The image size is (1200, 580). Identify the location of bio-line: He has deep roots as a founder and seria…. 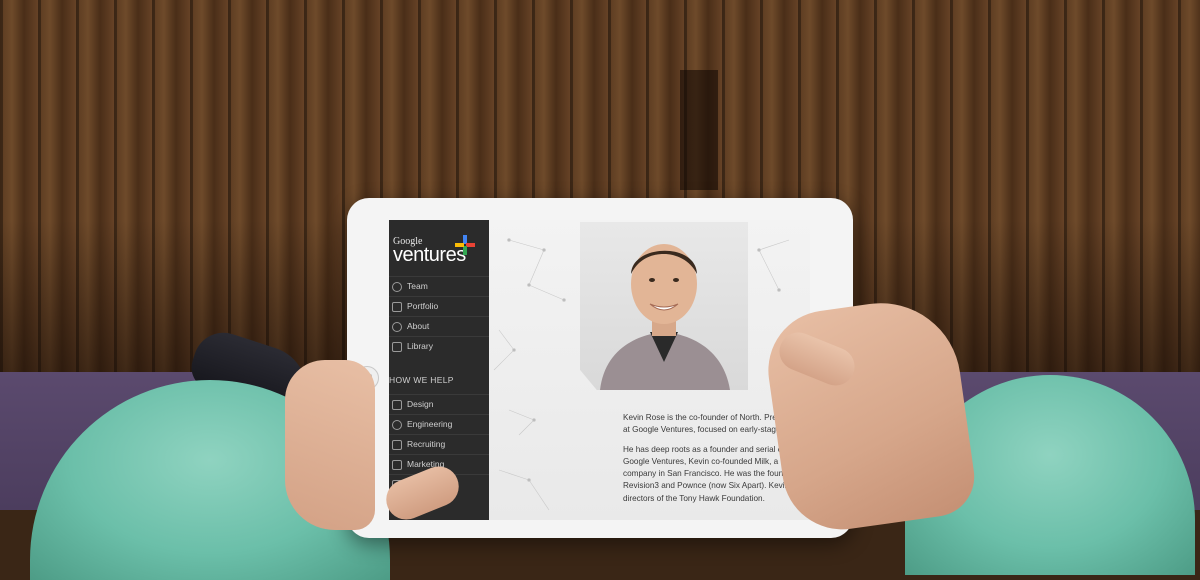
(710, 449).